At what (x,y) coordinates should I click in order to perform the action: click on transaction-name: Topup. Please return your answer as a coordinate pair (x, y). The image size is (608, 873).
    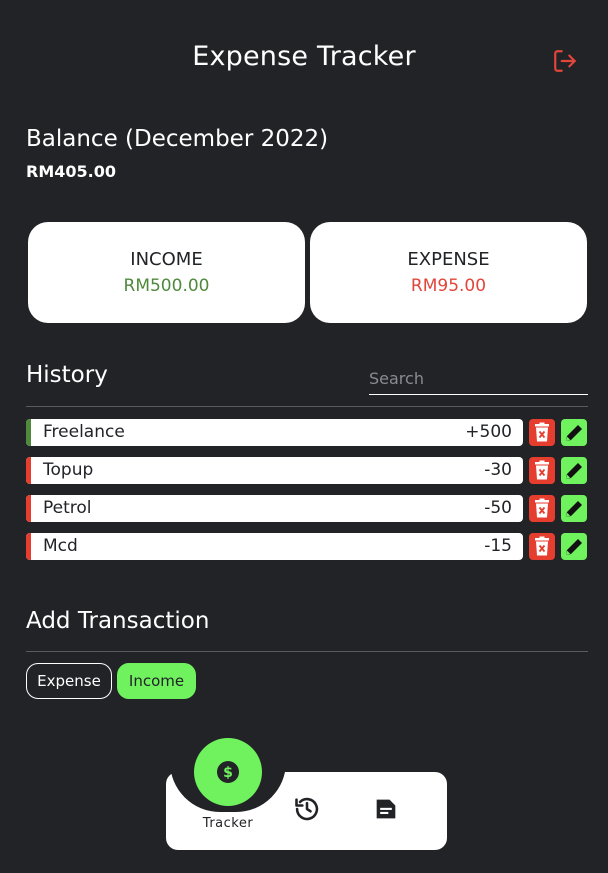
    Looking at the image, I should click on (68, 470).